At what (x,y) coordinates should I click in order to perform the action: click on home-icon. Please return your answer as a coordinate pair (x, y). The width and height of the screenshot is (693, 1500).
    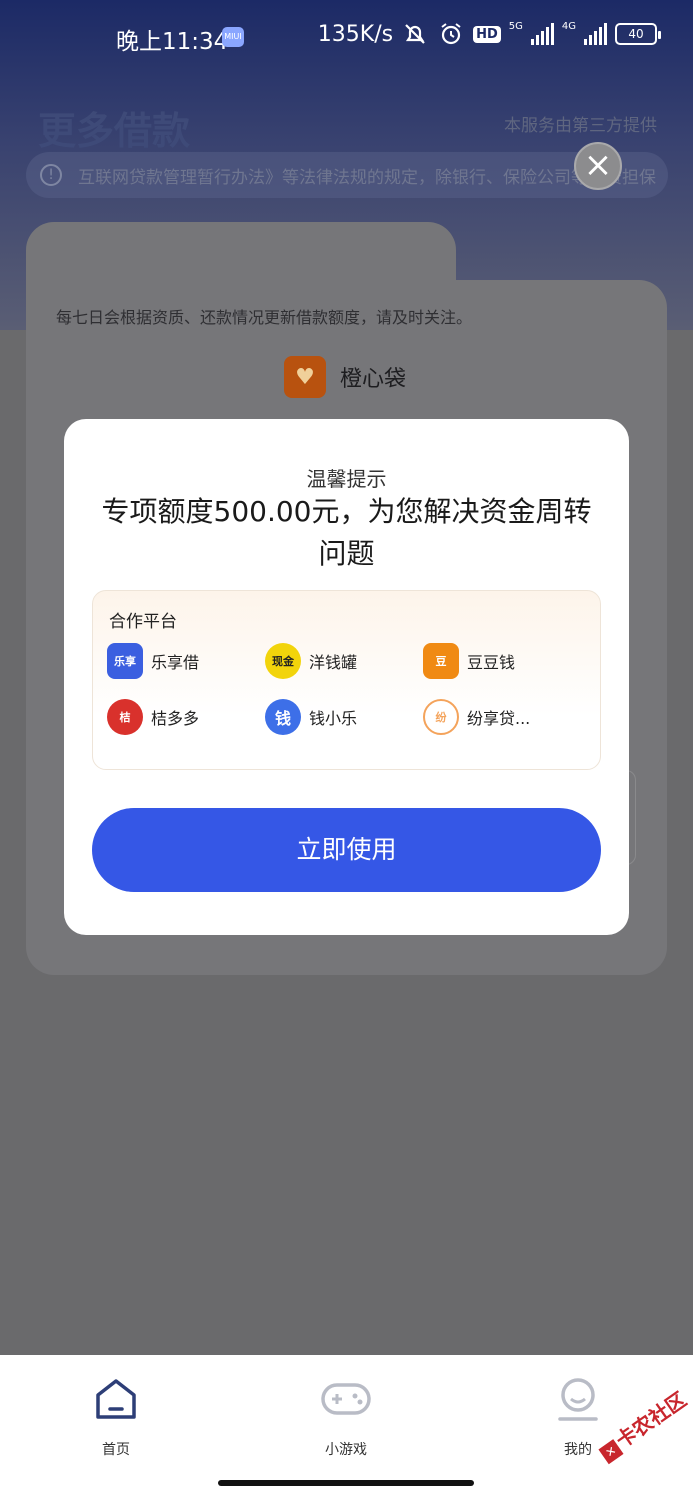
    Looking at the image, I should click on (116, 1399).